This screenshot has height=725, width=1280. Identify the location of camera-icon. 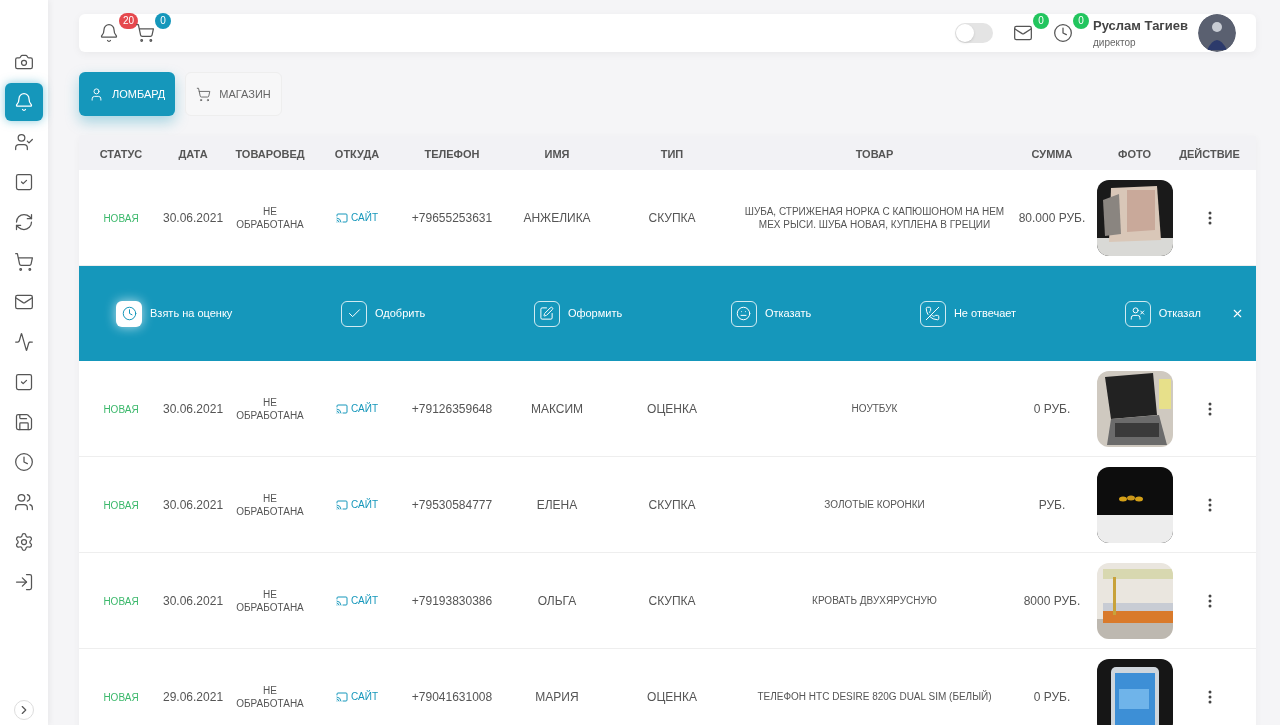
(24, 62).